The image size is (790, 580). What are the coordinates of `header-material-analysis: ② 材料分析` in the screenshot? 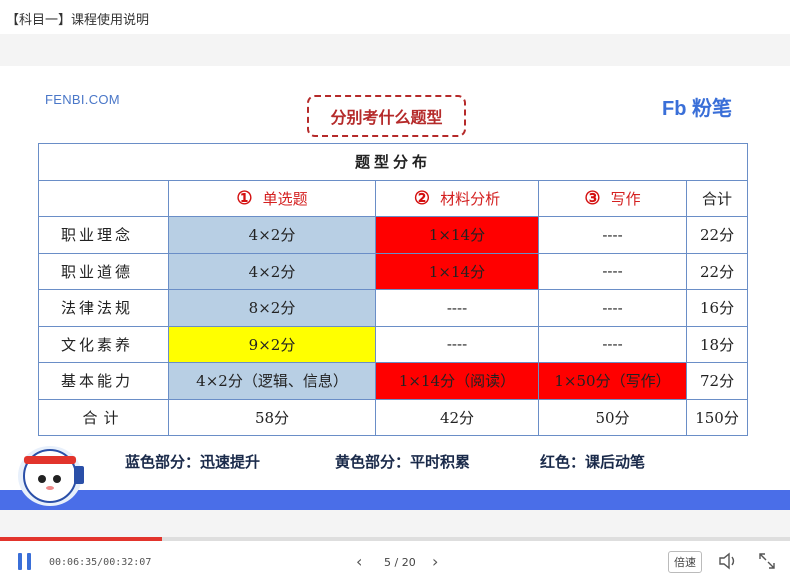 It's located at (457, 198).